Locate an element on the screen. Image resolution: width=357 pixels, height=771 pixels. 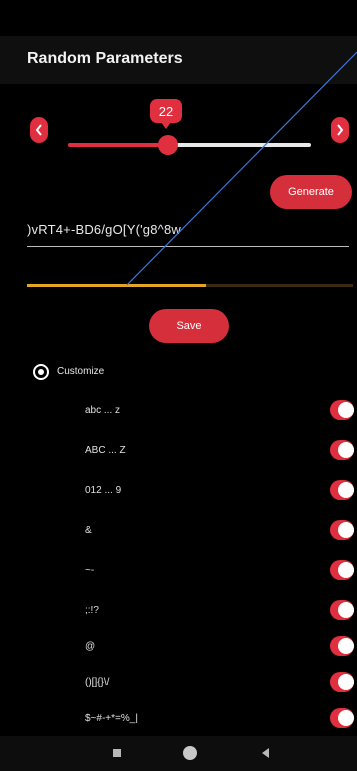
slider-track-active is located at coordinates (118, 145).